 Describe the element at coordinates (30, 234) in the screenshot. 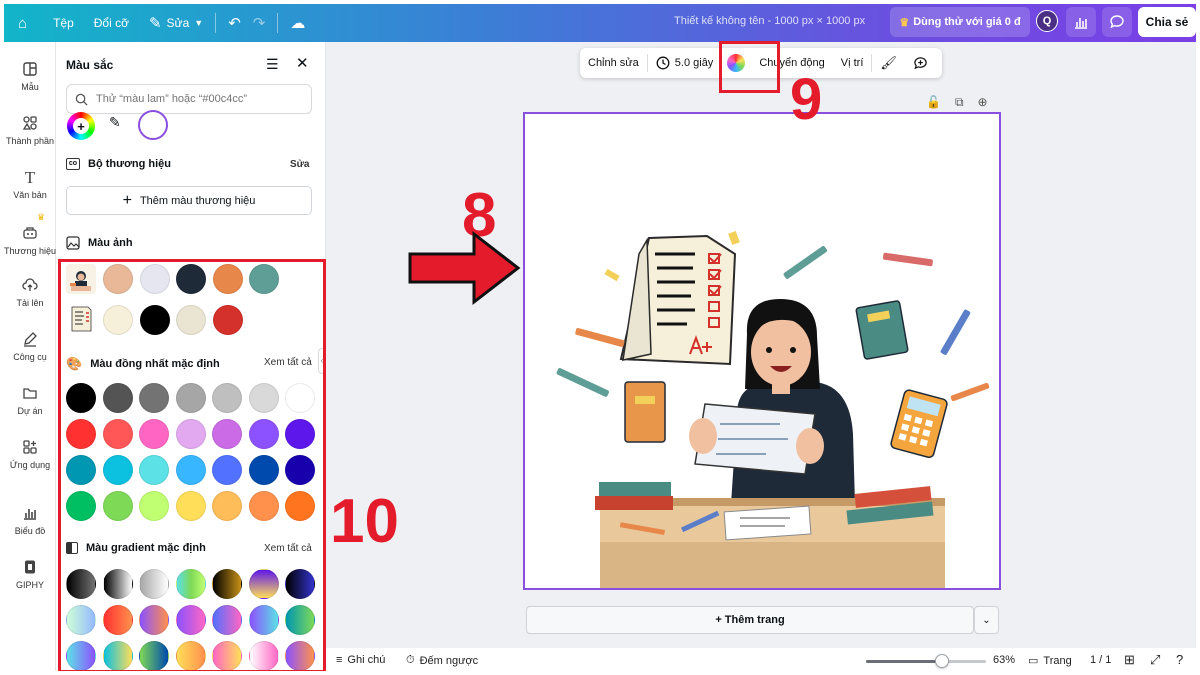

I see `nav-brand: ♛ Thương hiệu` at that location.